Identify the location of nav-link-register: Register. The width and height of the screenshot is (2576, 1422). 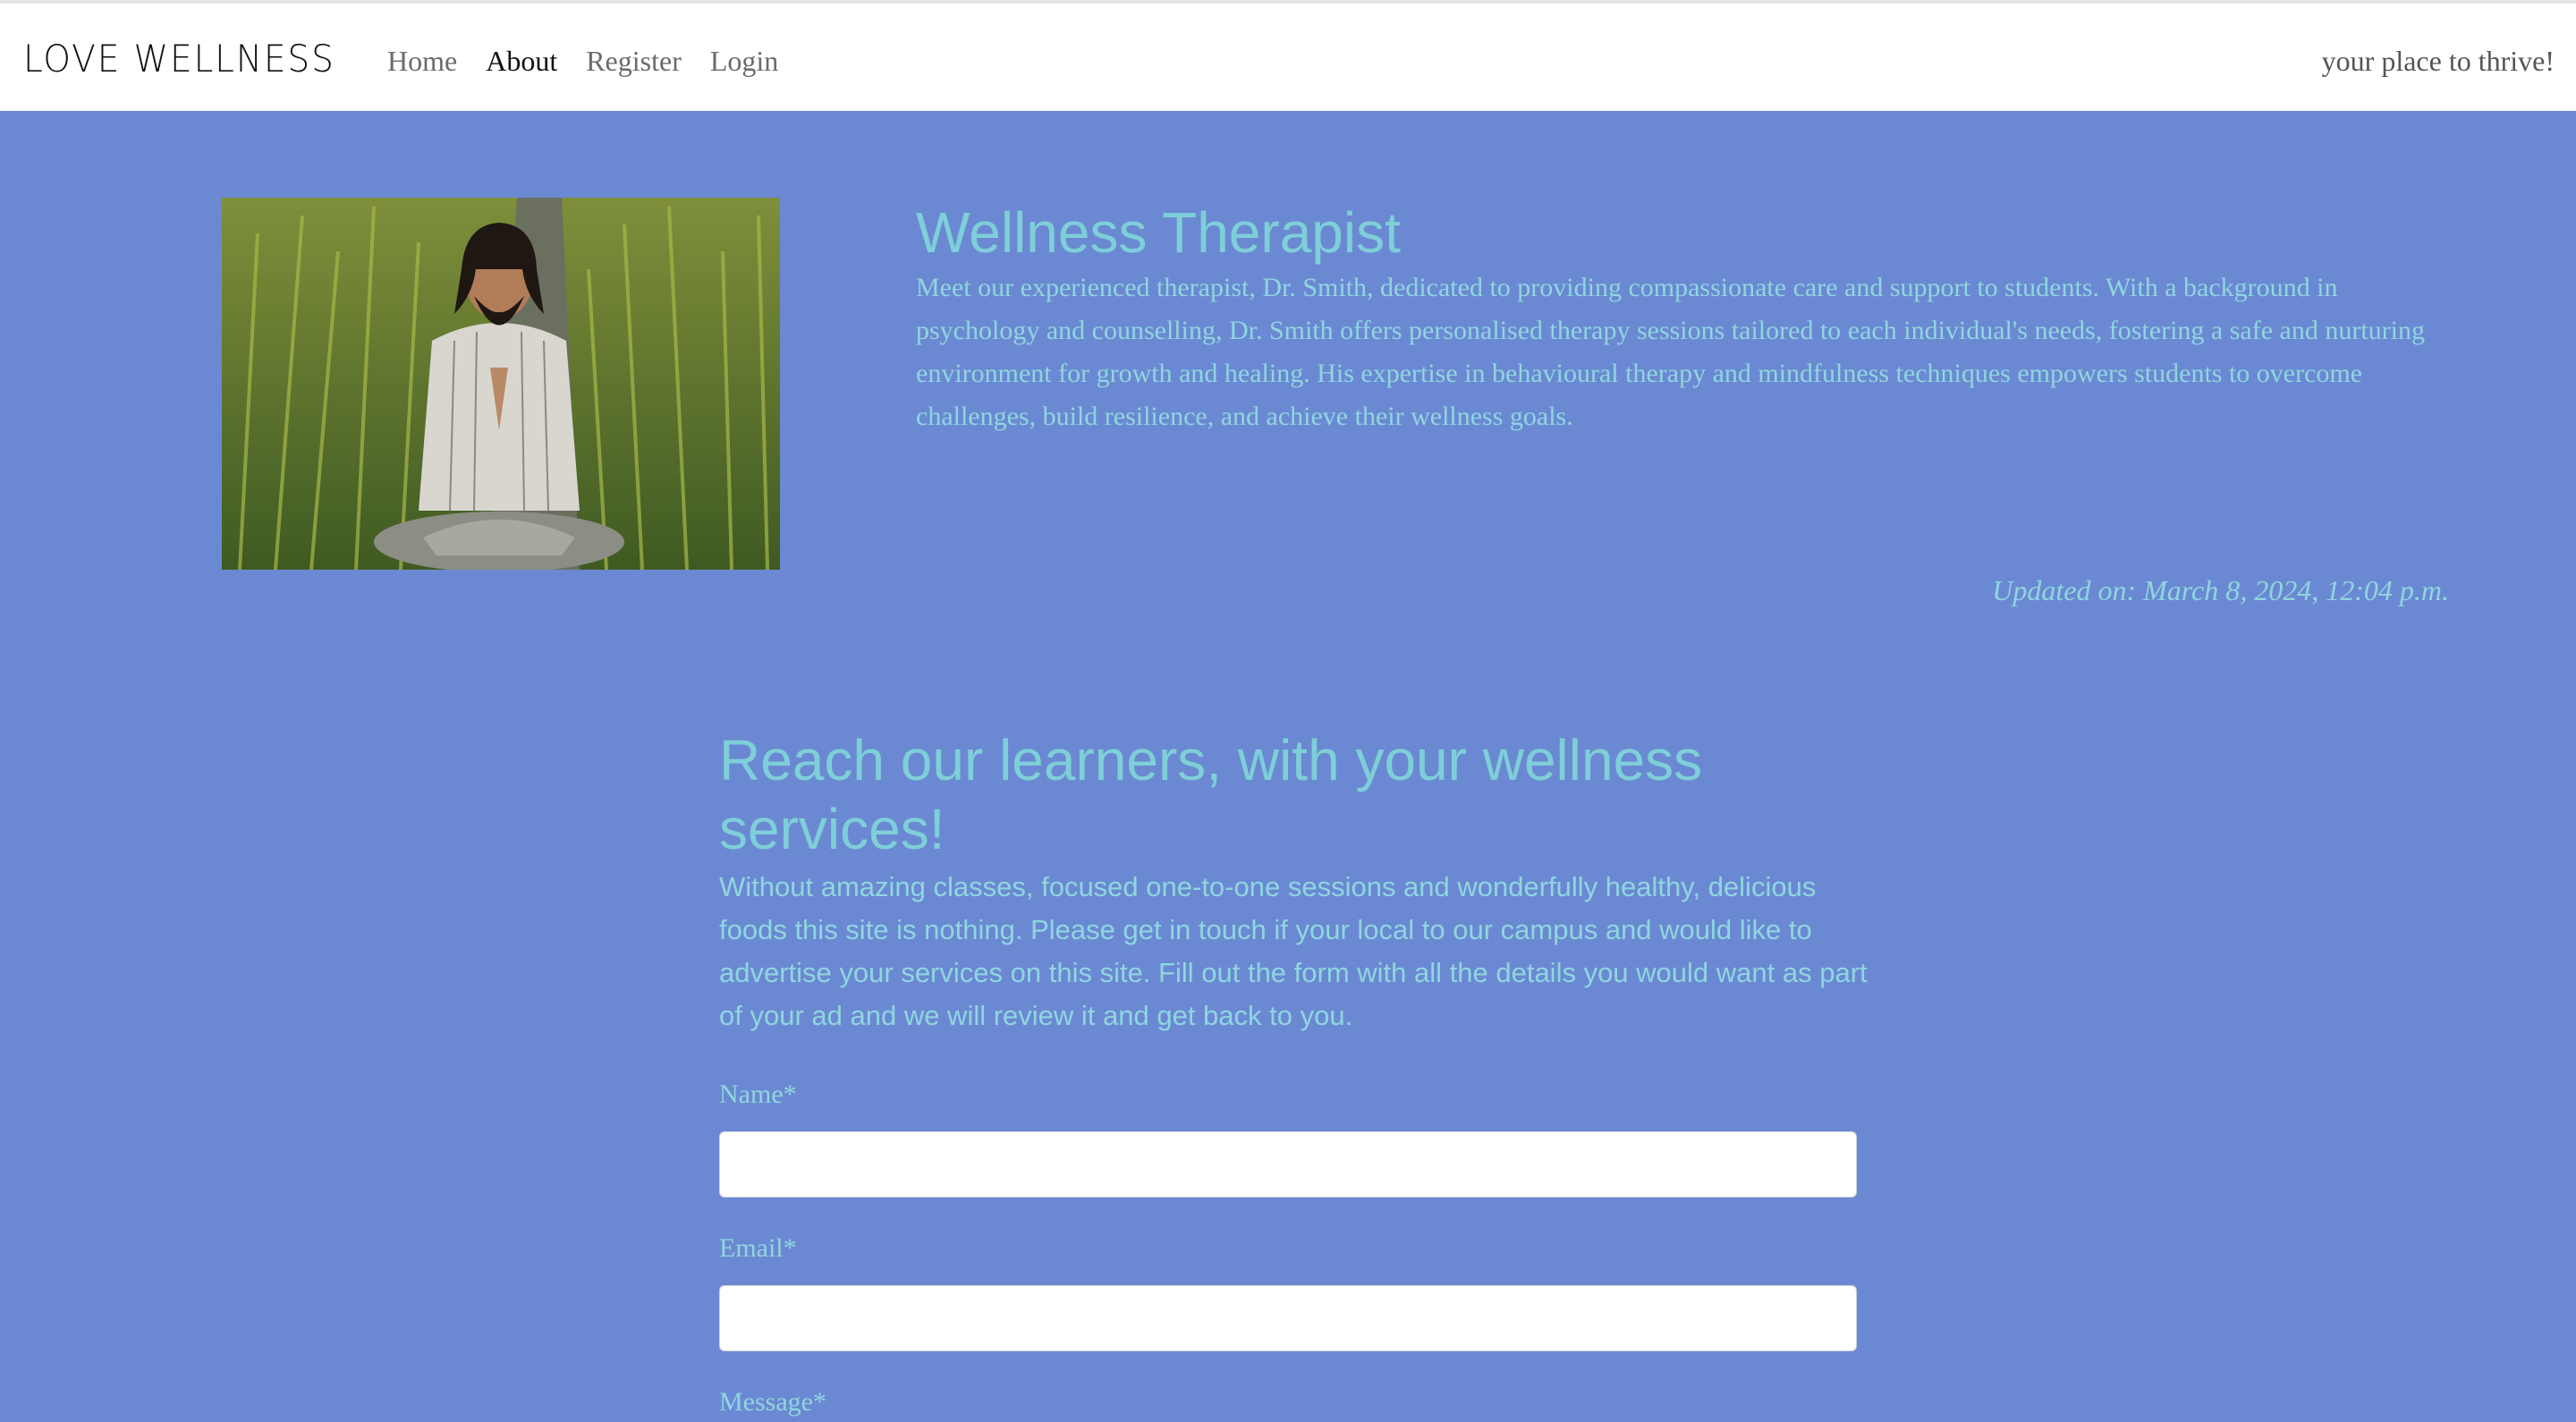
(634, 60).